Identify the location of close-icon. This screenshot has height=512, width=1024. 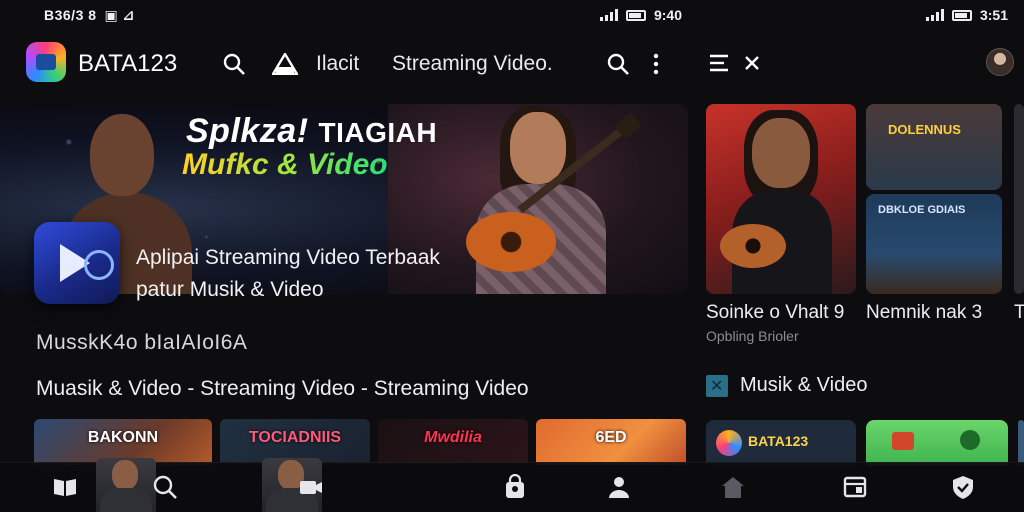
(752, 65).